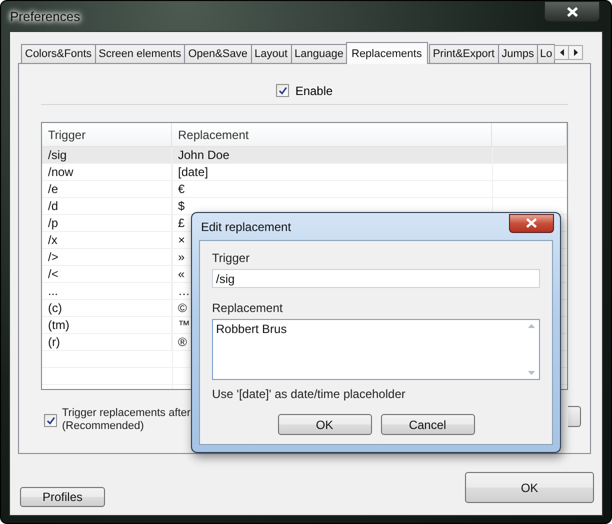 Image resolution: width=612 pixels, height=524 pixels. What do you see at coordinates (314, 91) in the screenshot?
I see `checkbox-label: Enable` at bounding box center [314, 91].